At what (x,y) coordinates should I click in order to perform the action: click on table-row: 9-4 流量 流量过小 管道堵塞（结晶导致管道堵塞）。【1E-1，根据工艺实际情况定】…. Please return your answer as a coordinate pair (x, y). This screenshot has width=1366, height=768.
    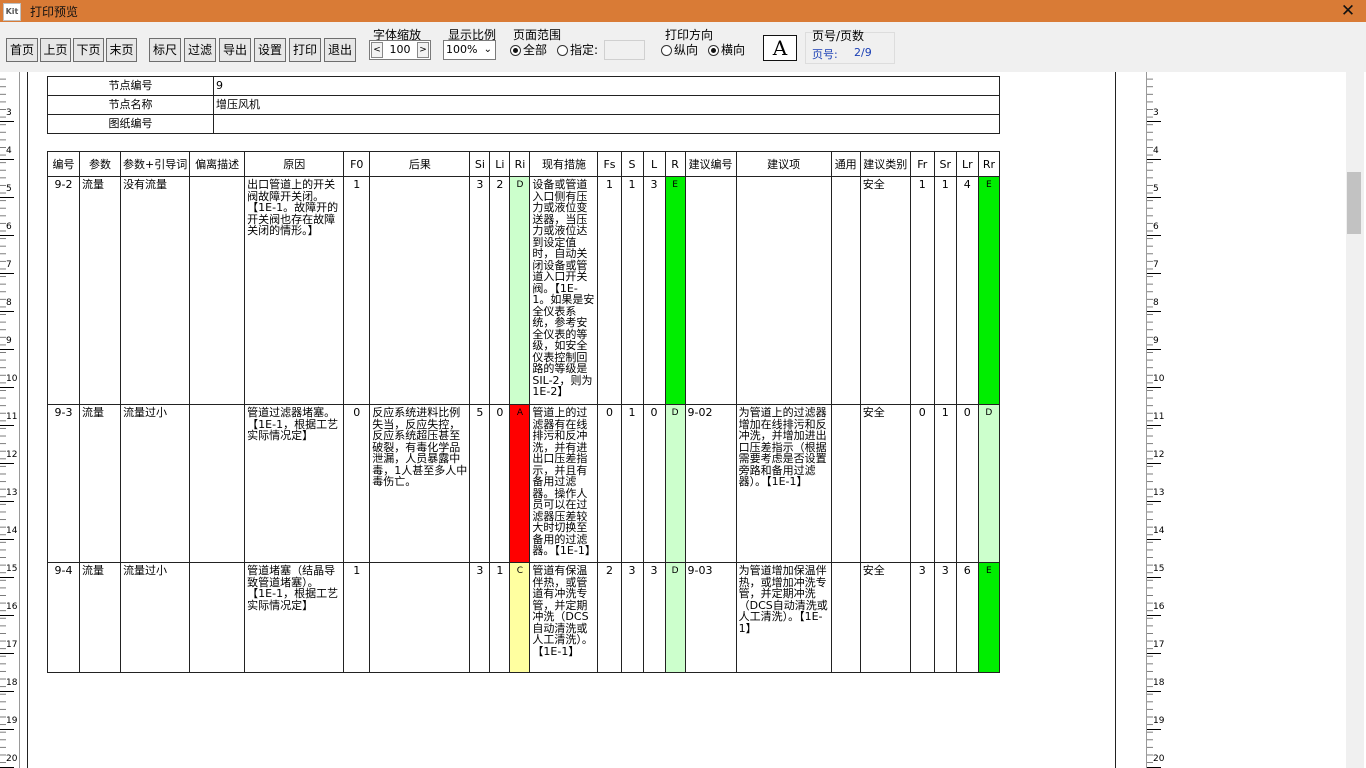
    Looking at the image, I should click on (523, 617).